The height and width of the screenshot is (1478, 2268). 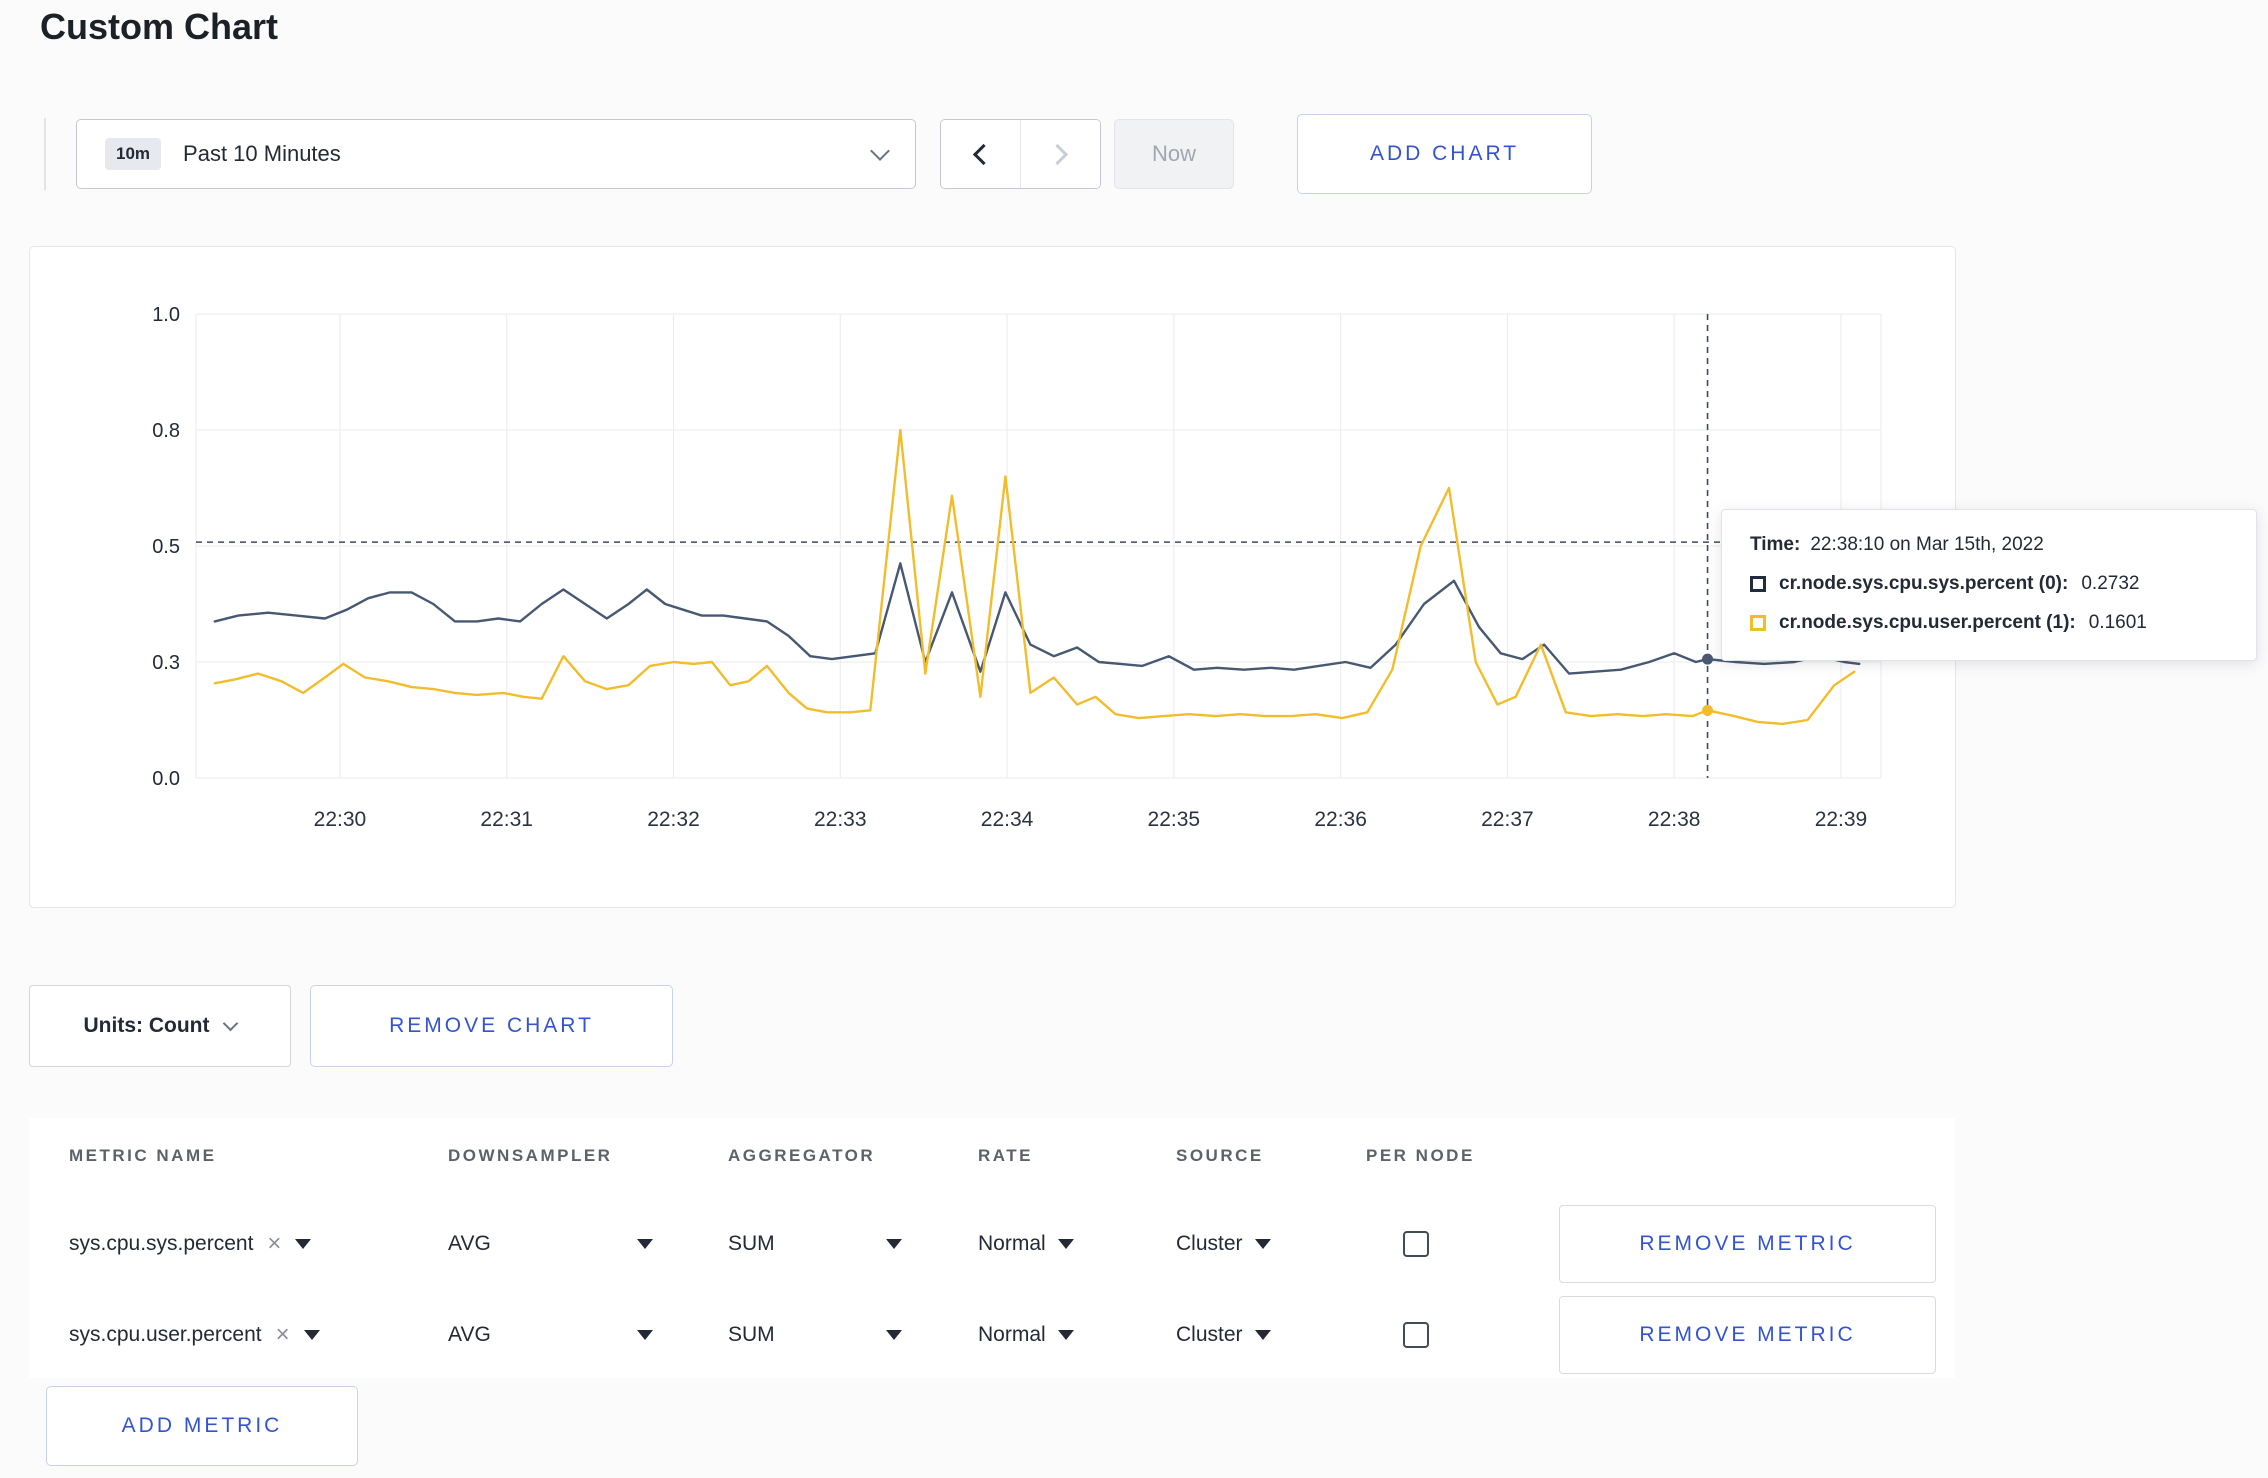 I want to click on add-chart-button: ADD CHART, so click(x=1444, y=154).